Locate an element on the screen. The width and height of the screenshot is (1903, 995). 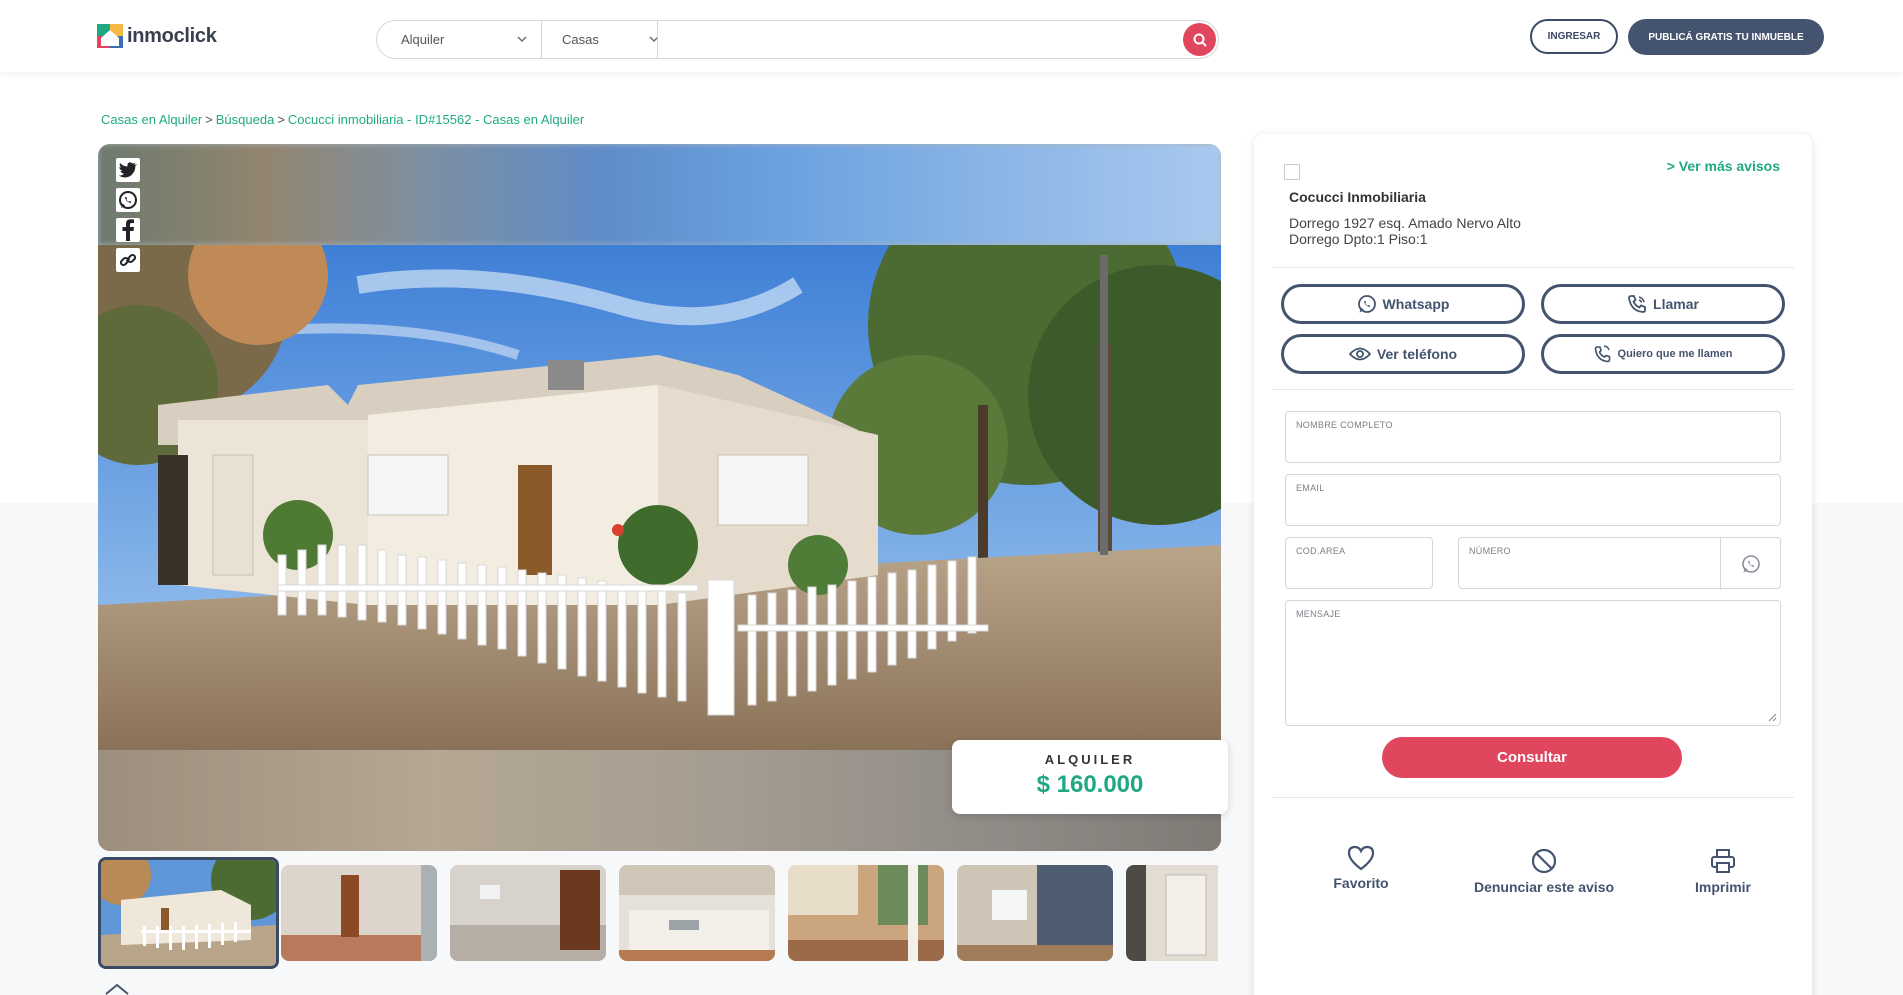
facebook-icon is located at coordinates (128, 230).